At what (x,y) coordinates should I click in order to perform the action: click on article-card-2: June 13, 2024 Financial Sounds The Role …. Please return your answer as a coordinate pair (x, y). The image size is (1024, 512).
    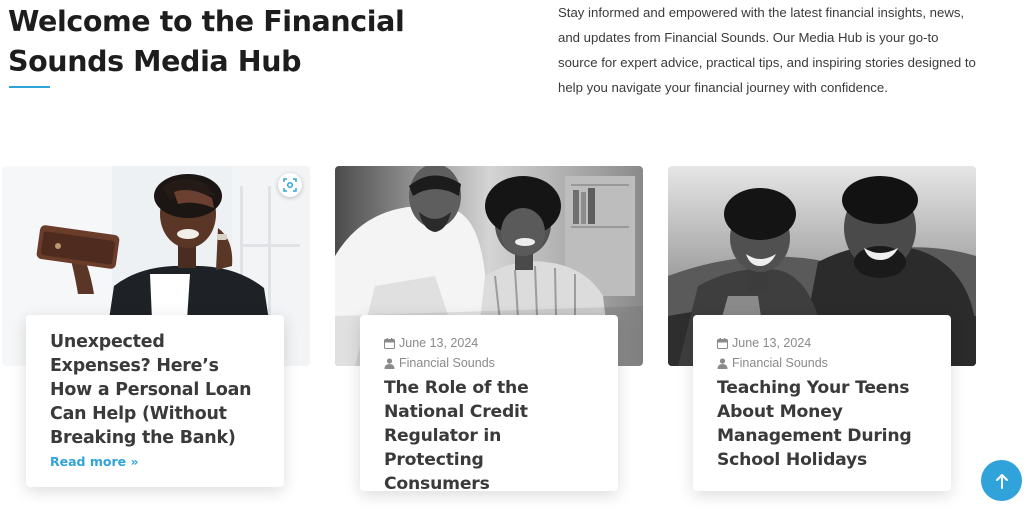
    Looking at the image, I should click on (489, 404).